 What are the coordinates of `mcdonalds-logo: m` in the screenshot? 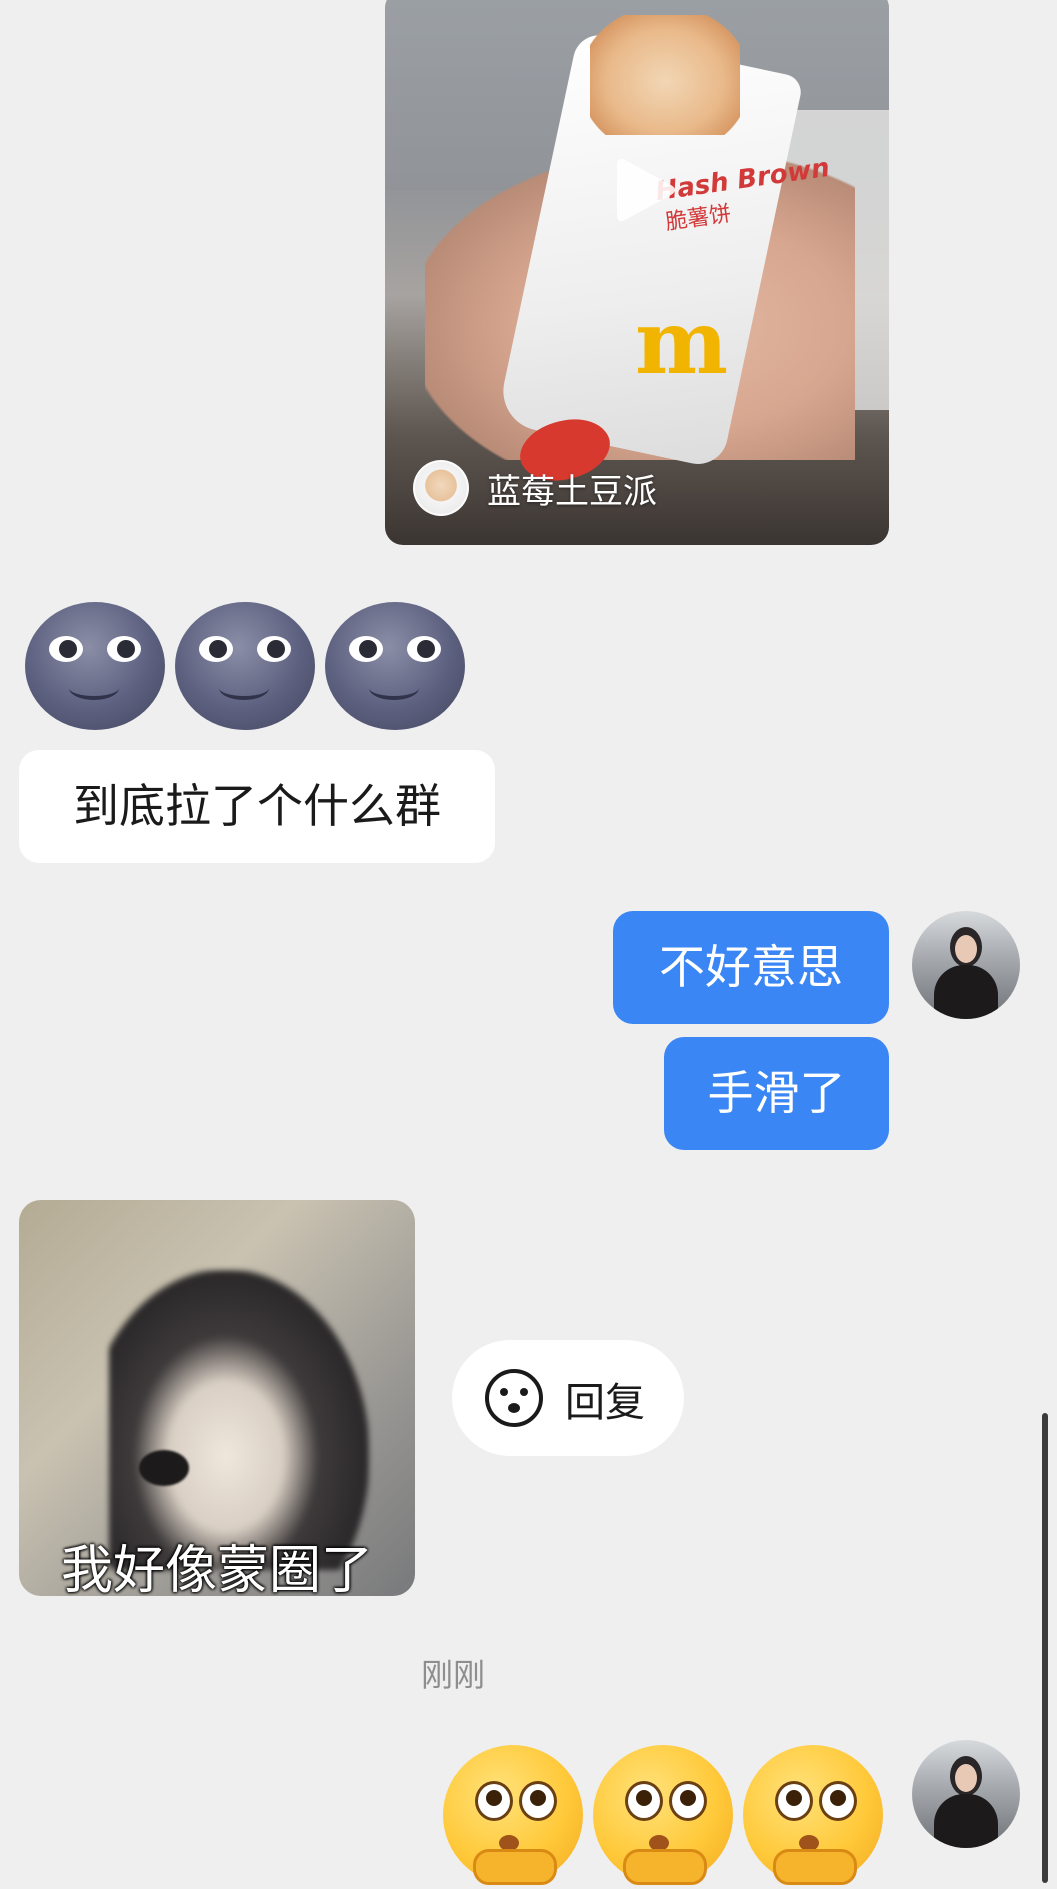 It's located at (682, 342).